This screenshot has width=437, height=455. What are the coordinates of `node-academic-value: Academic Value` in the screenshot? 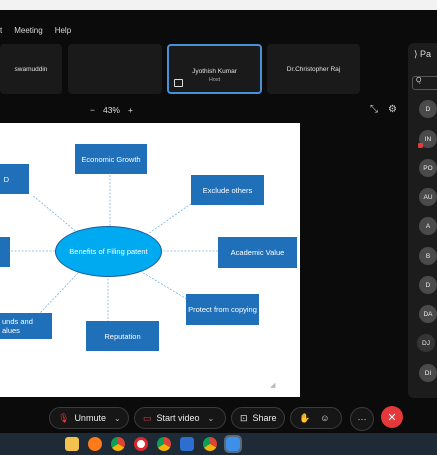 It's located at (257, 252).